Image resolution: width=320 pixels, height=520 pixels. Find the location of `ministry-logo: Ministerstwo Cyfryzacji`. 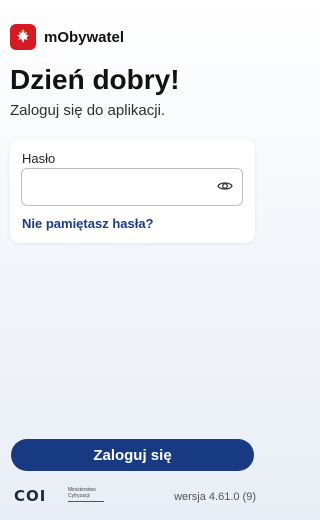

ministry-logo: Ministerstwo Cyfryzacji is located at coordinates (90, 494).